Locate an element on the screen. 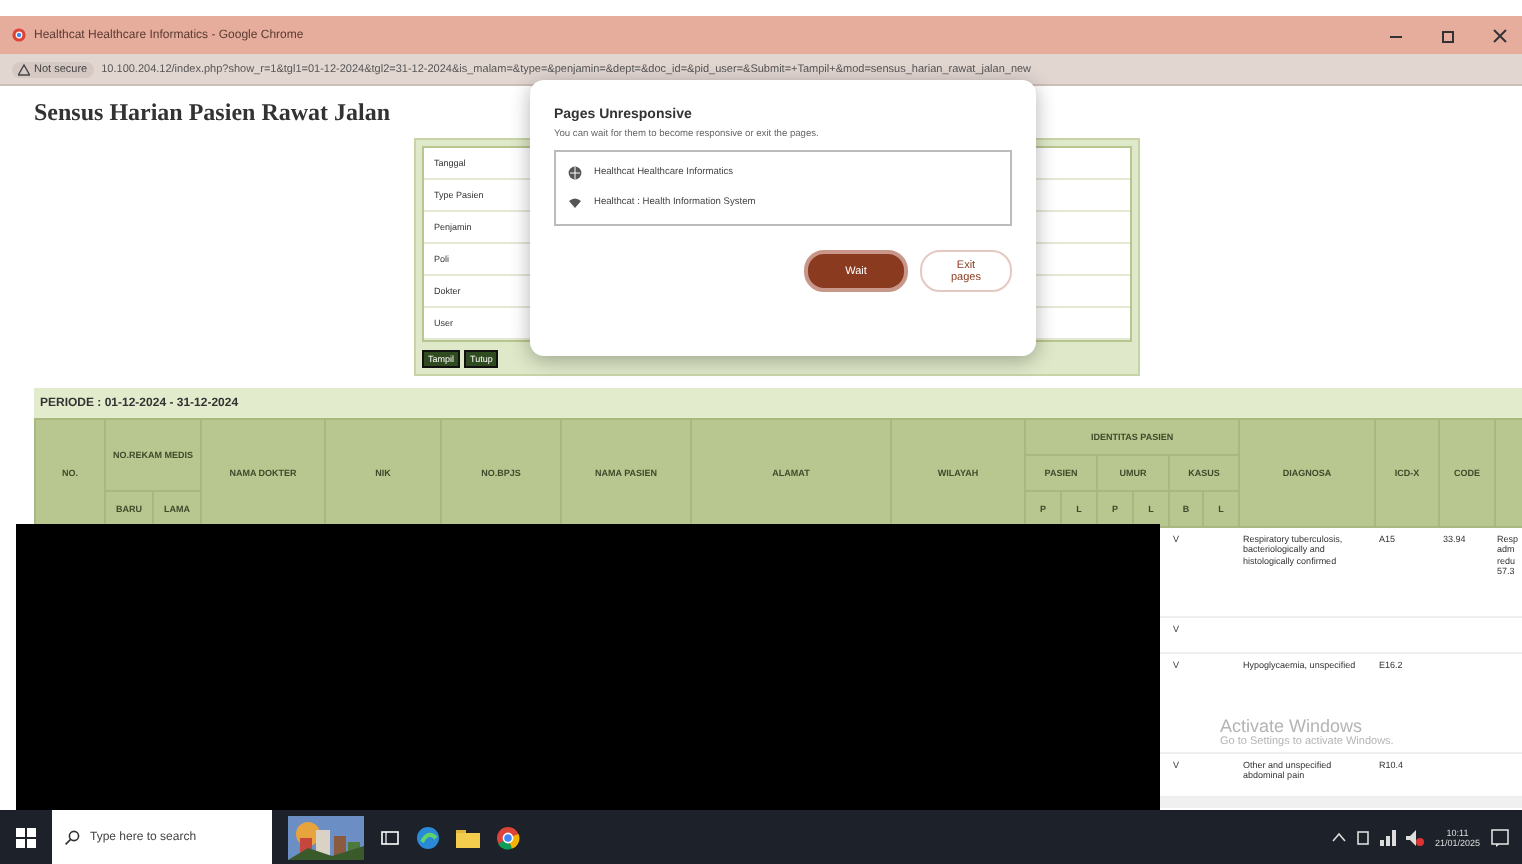  horizontal-scrollbar is located at coordinates (1341, 803).